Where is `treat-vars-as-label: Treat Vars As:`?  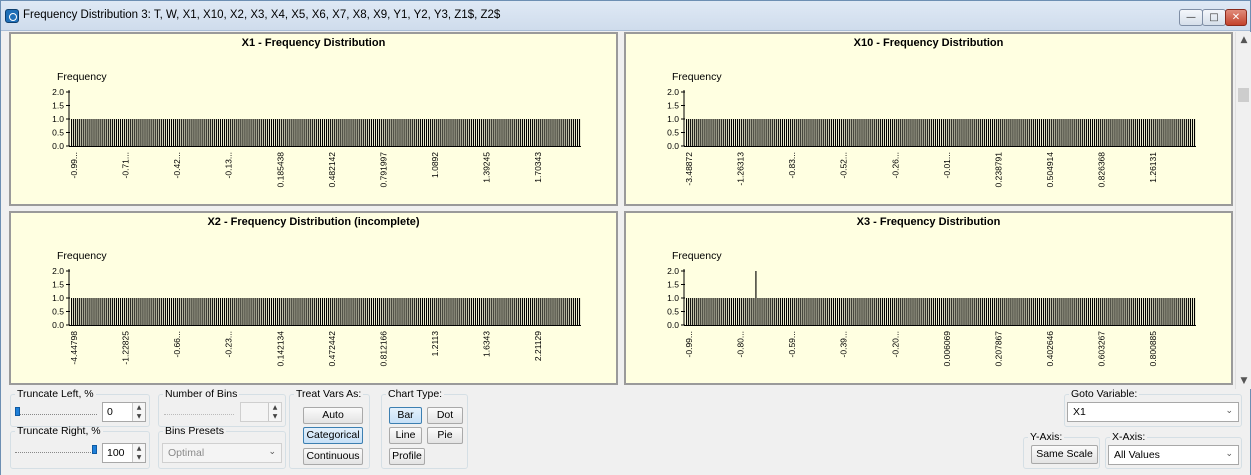
treat-vars-as-label: Treat Vars As: is located at coordinates (329, 394).